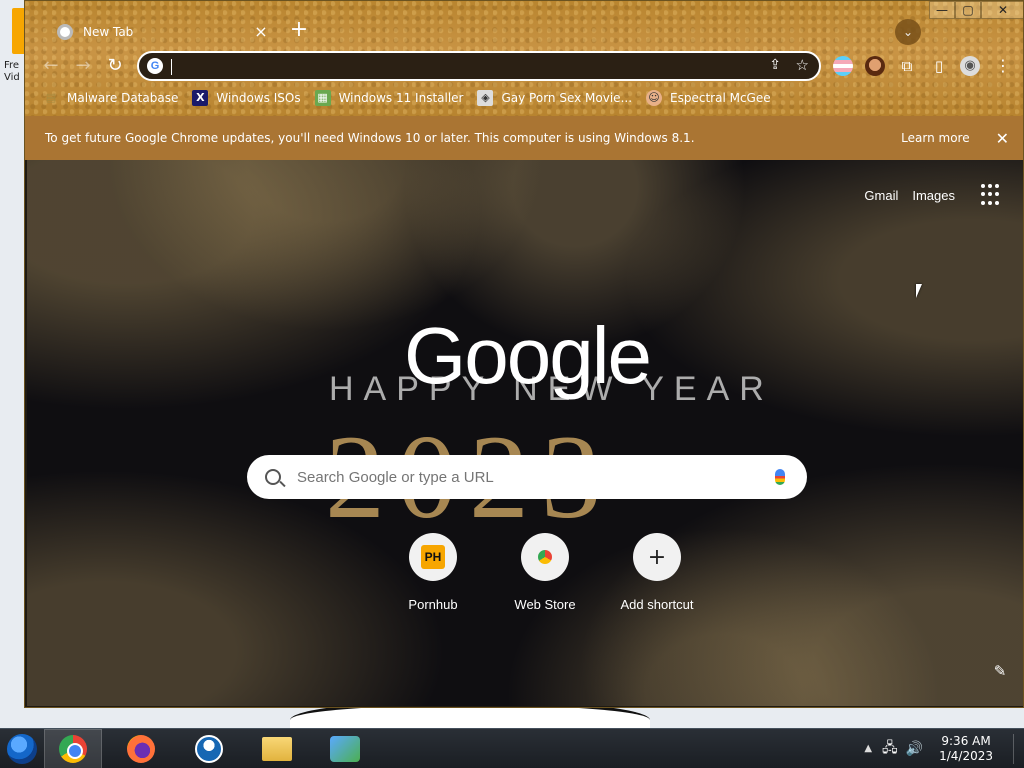 This screenshot has height=768, width=1024. What do you see at coordinates (453, 66) in the screenshot?
I see `address-input` at bounding box center [453, 66].